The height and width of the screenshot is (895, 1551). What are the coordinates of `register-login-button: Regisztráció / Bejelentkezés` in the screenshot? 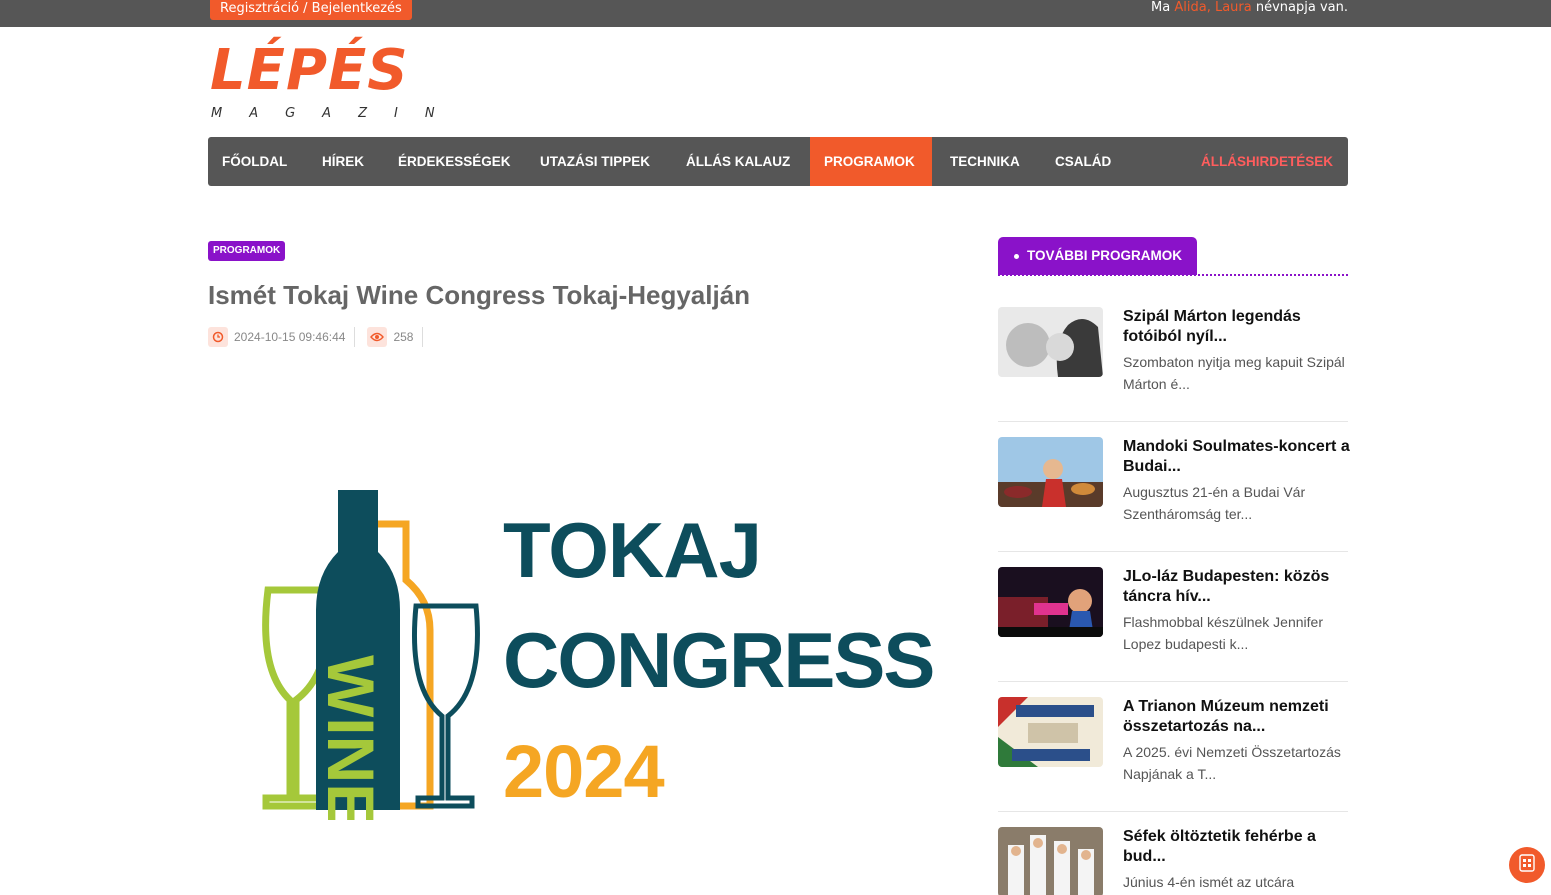 It's located at (311, 10).